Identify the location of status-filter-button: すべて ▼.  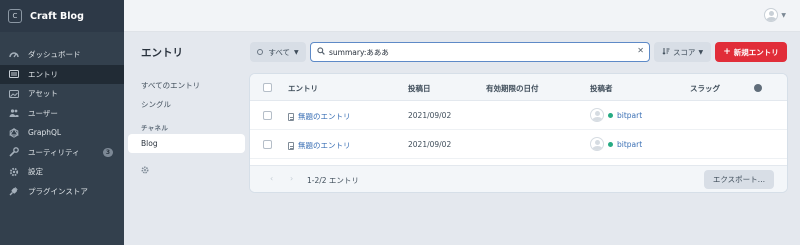
(278, 52).